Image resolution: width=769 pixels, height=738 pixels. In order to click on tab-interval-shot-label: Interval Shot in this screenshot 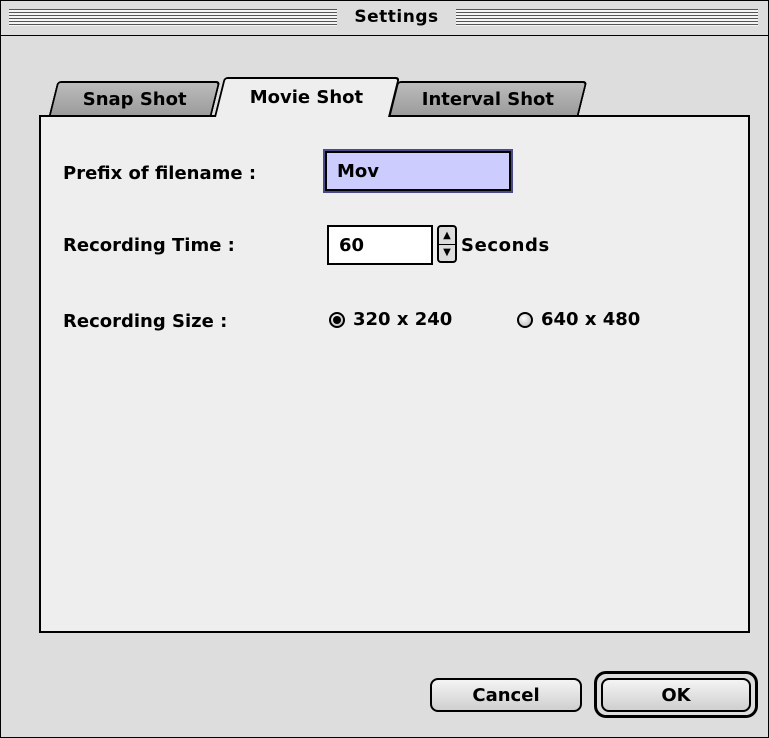, I will do `click(487, 99)`.